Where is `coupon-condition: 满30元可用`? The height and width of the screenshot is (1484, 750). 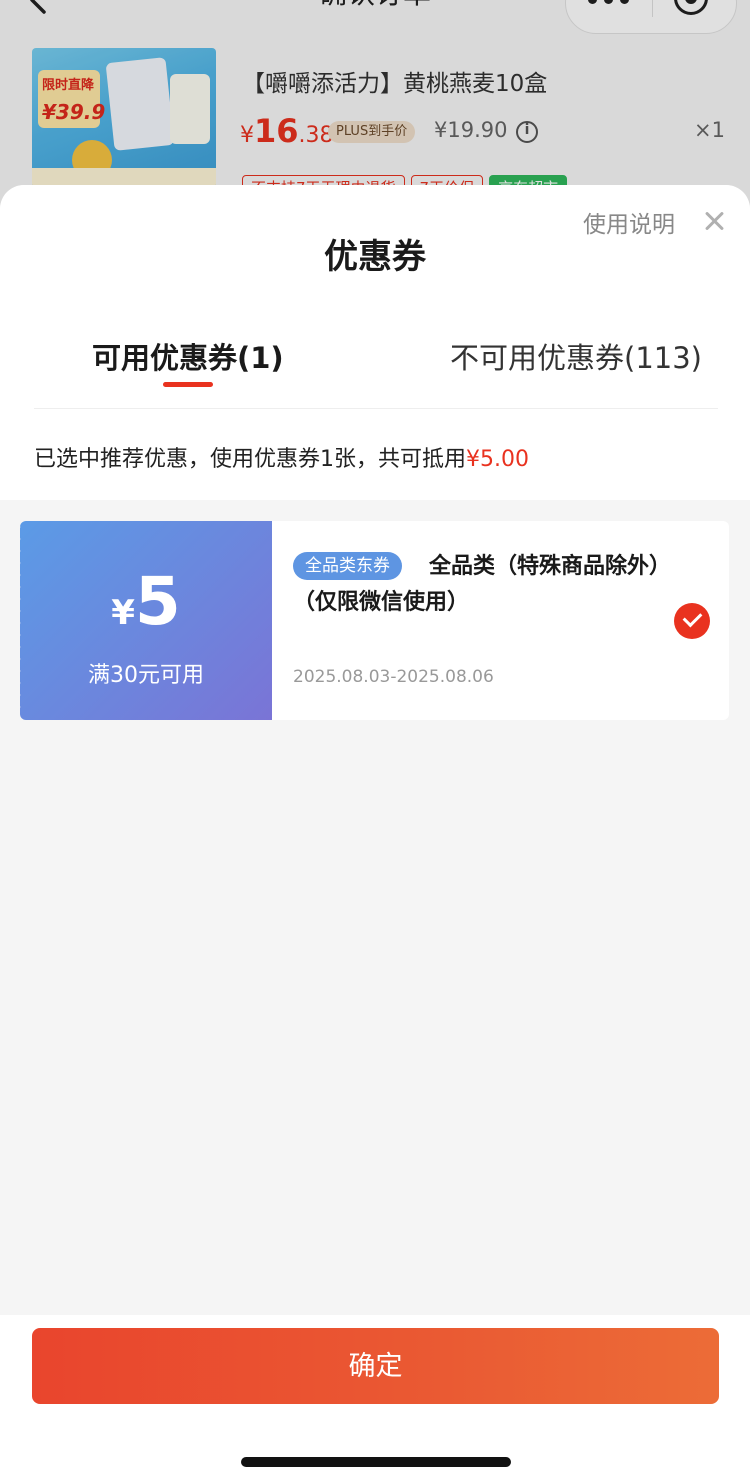
coupon-condition: 满30元可用 is located at coordinates (146, 675).